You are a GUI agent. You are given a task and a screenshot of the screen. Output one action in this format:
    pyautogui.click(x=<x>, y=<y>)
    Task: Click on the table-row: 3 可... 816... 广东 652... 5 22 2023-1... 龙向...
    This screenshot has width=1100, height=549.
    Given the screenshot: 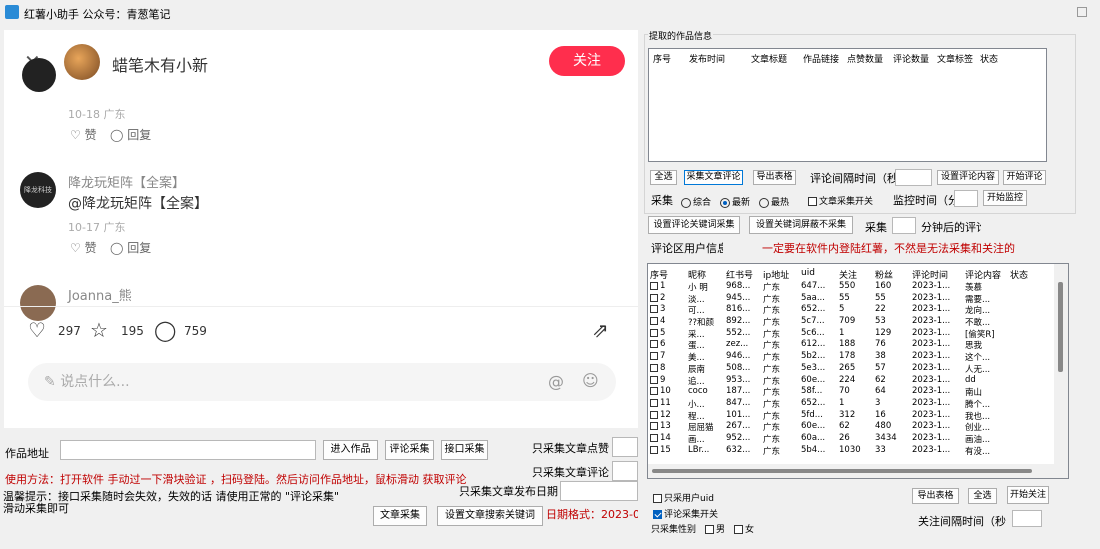 What is the action you would take?
    pyautogui.click(x=858, y=310)
    